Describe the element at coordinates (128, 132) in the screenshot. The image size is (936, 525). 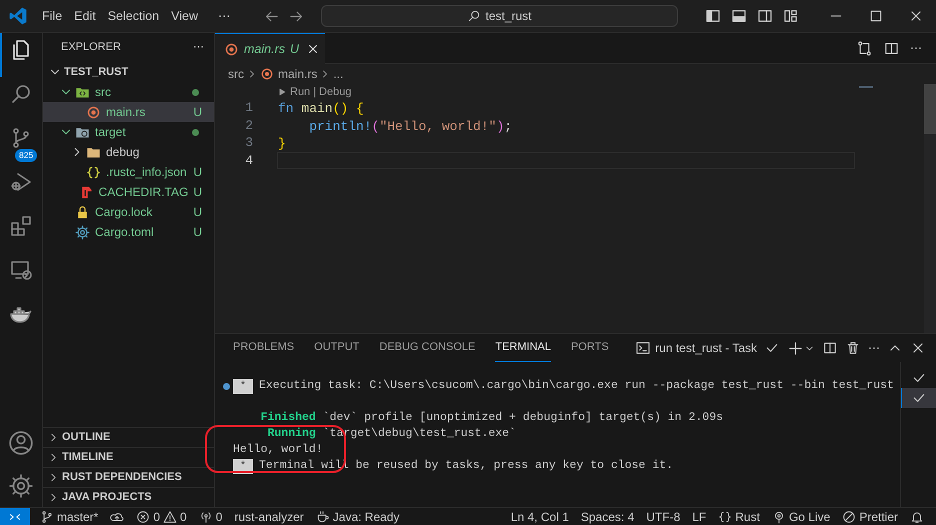
I see `tree-item: target` at that location.